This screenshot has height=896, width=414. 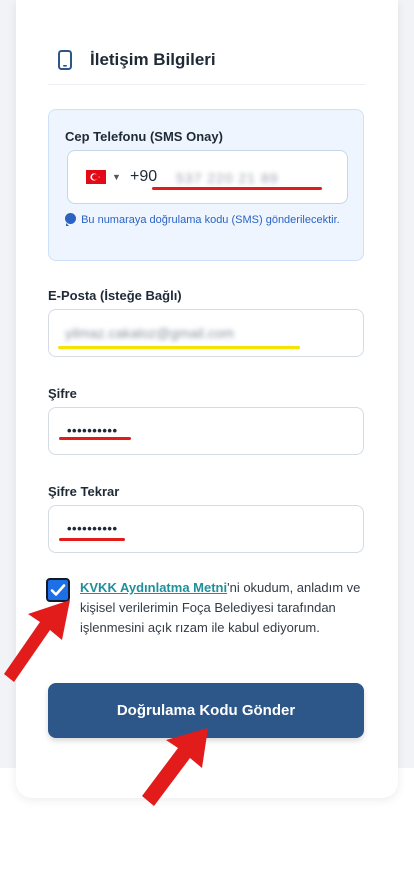 I want to click on email-input: yilmaz.cakaloz@gmail.com, so click(x=206, y=333).